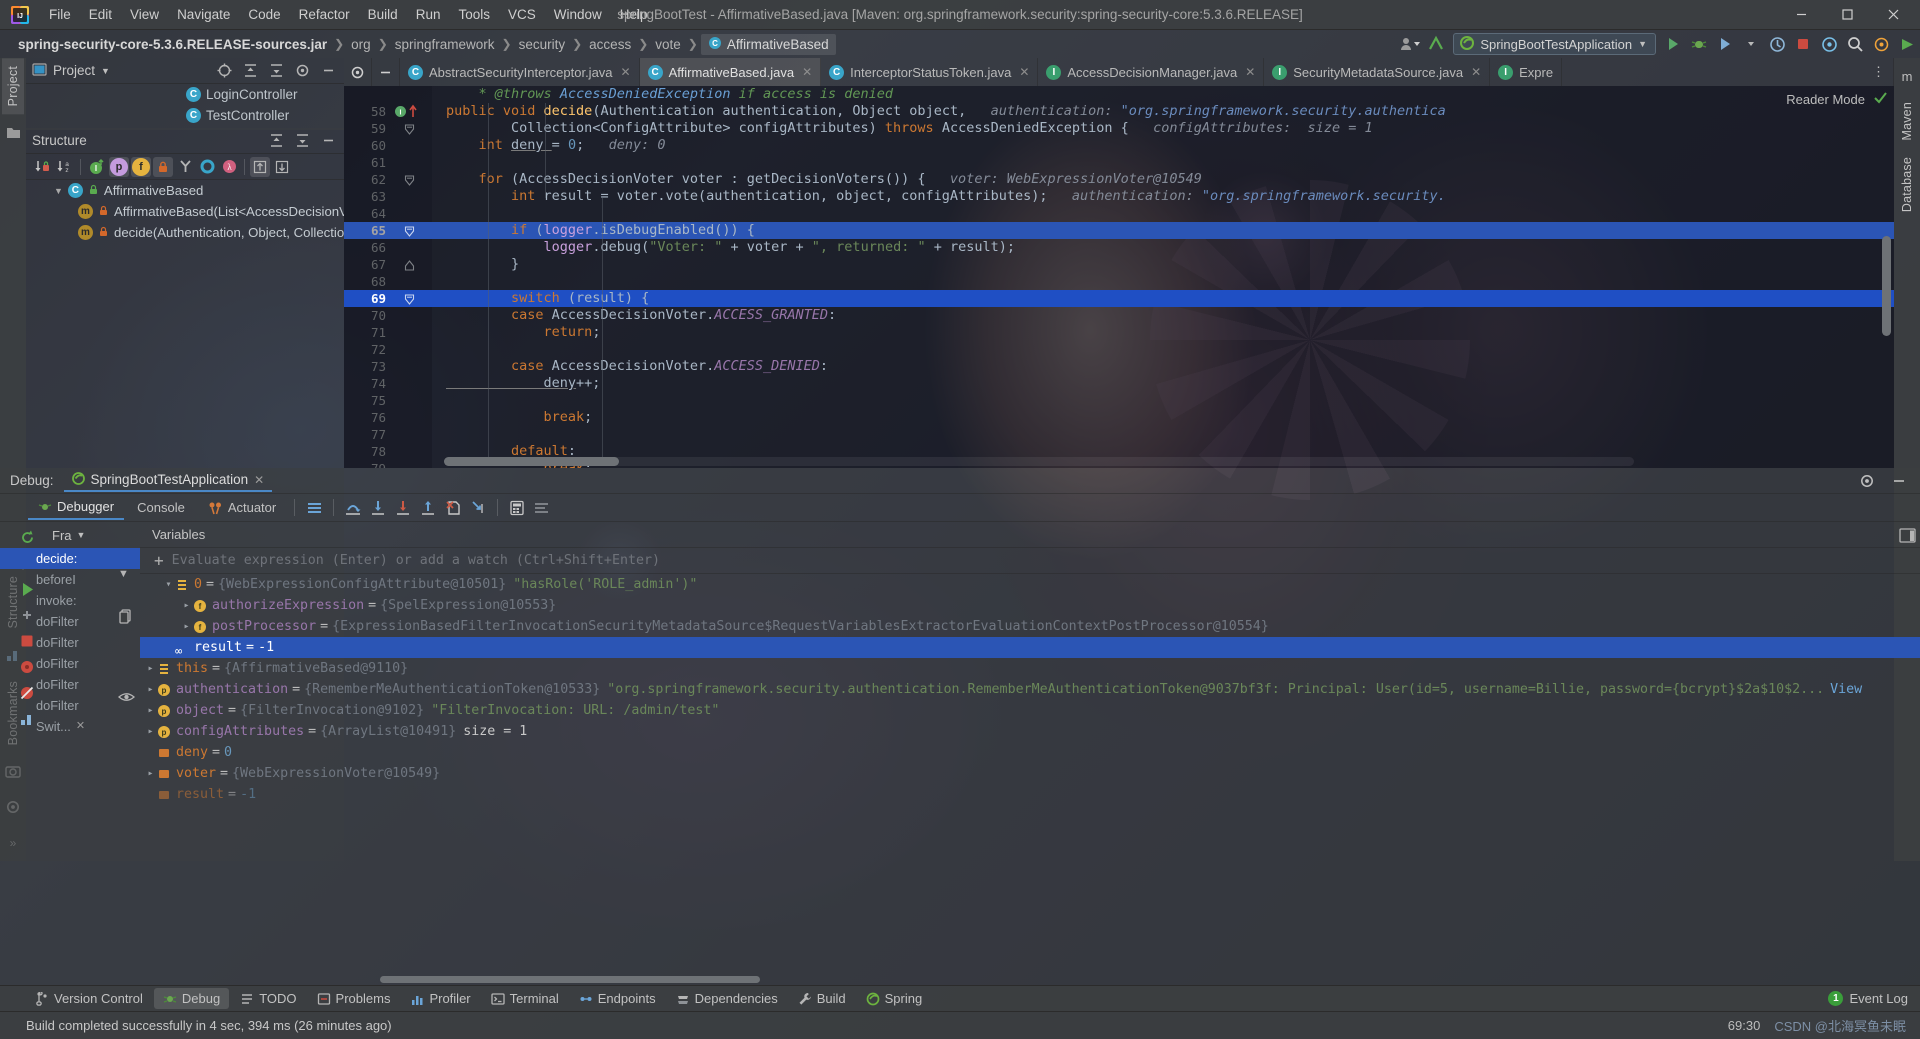  What do you see at coordinates (123, 574) in the screenshot?
I see `variables-more-icon: ▼` at bounding box center [123, 574].